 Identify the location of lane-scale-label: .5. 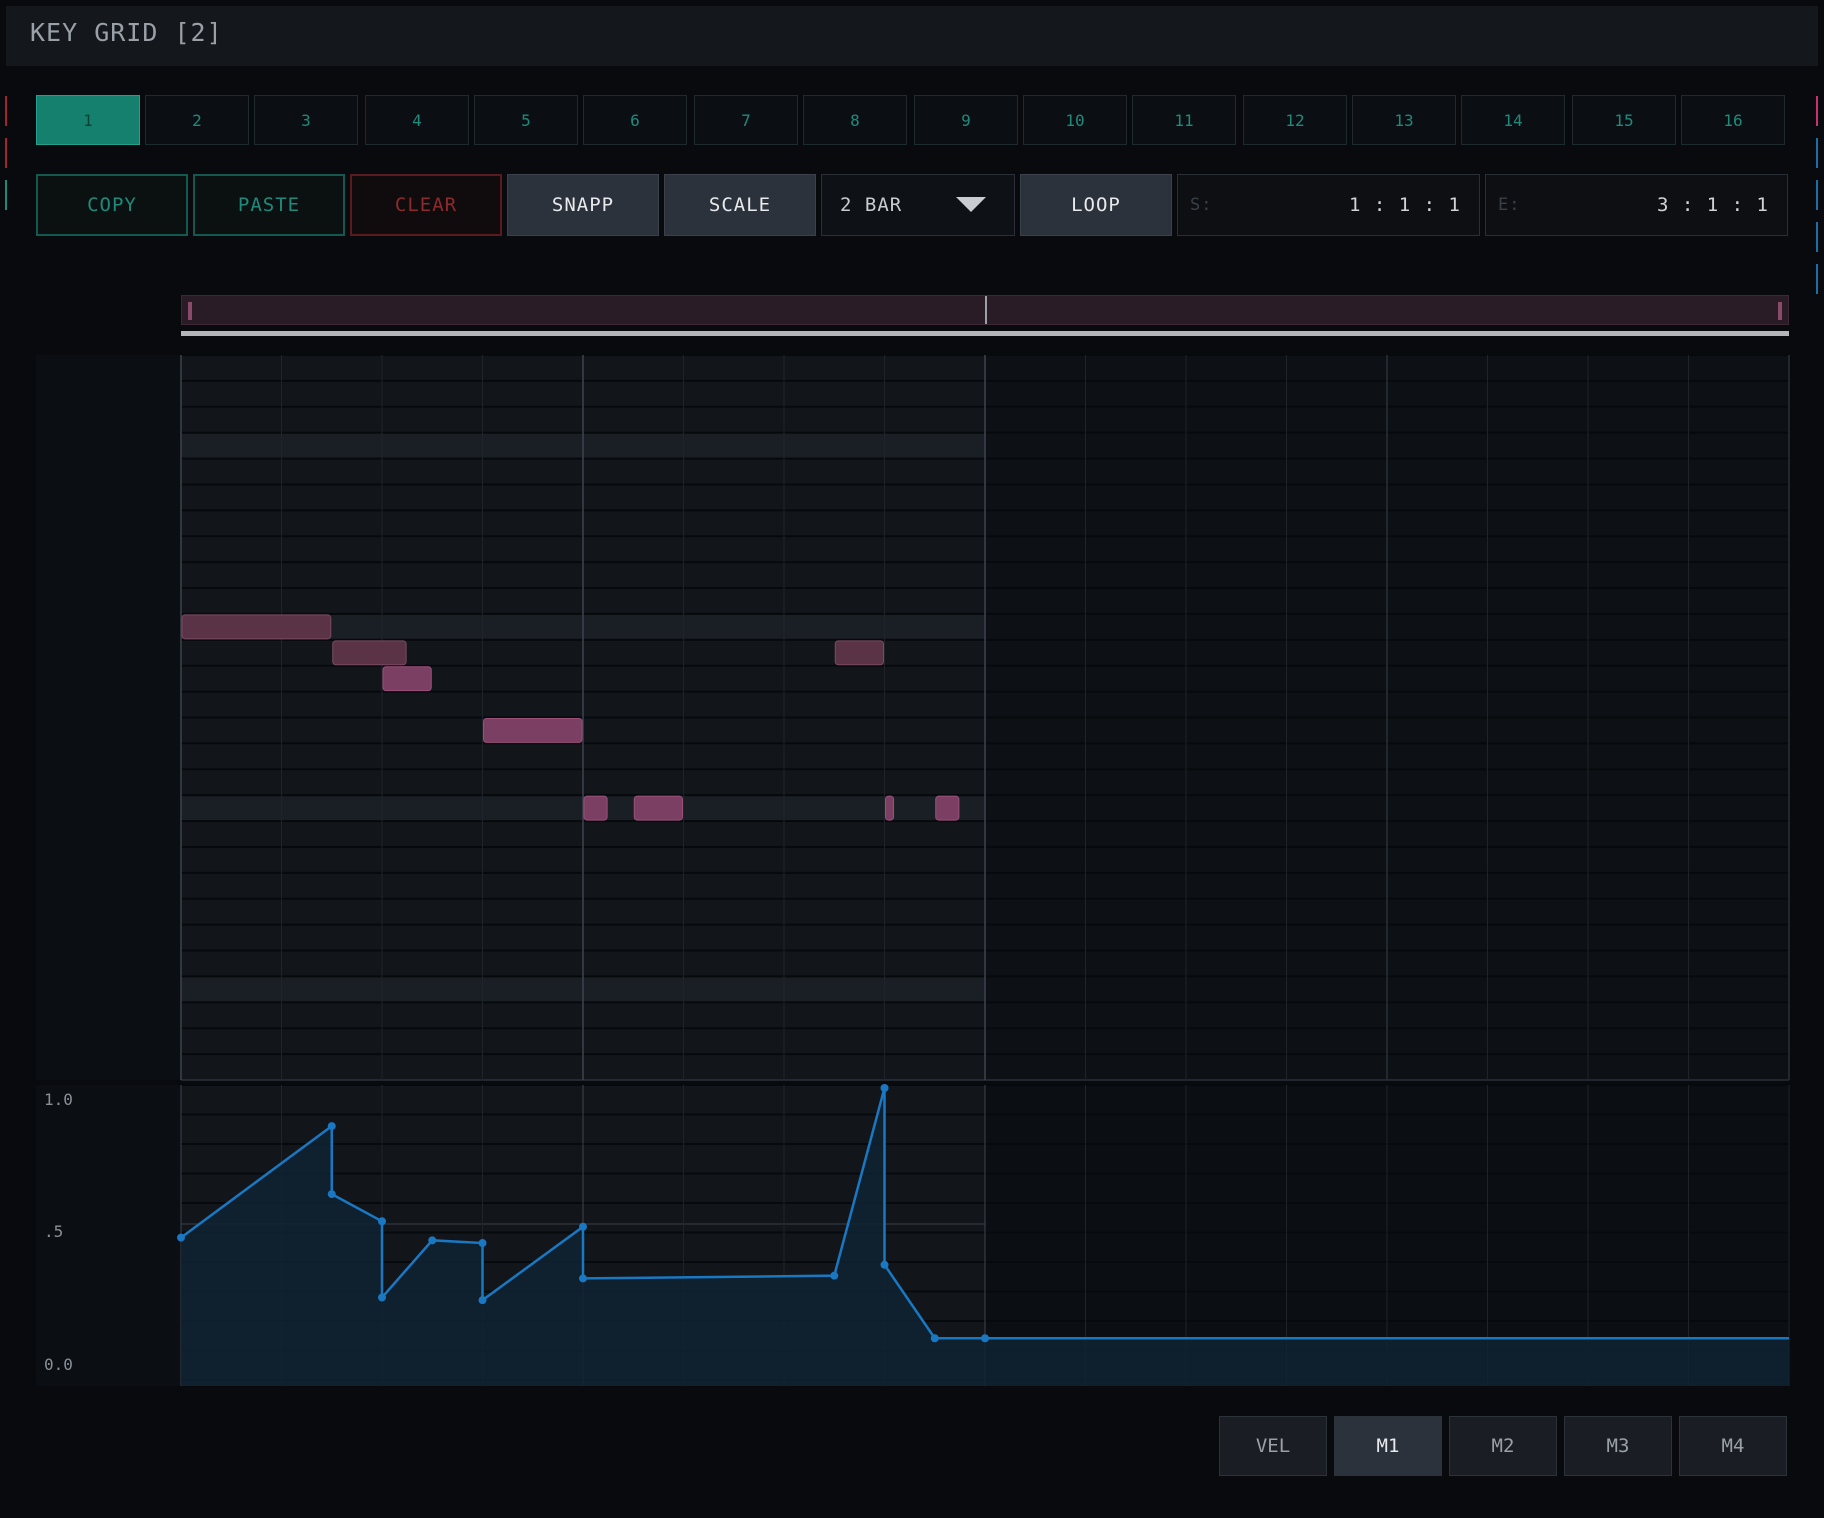
(54, 1231).